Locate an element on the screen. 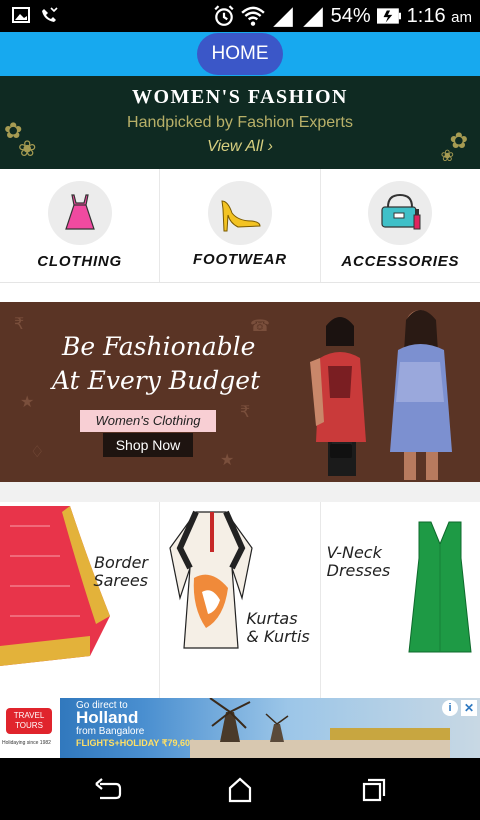  category-row: CLOTHING FOOTWEAR ACCESSORIES is located at coordinates (240, 226).